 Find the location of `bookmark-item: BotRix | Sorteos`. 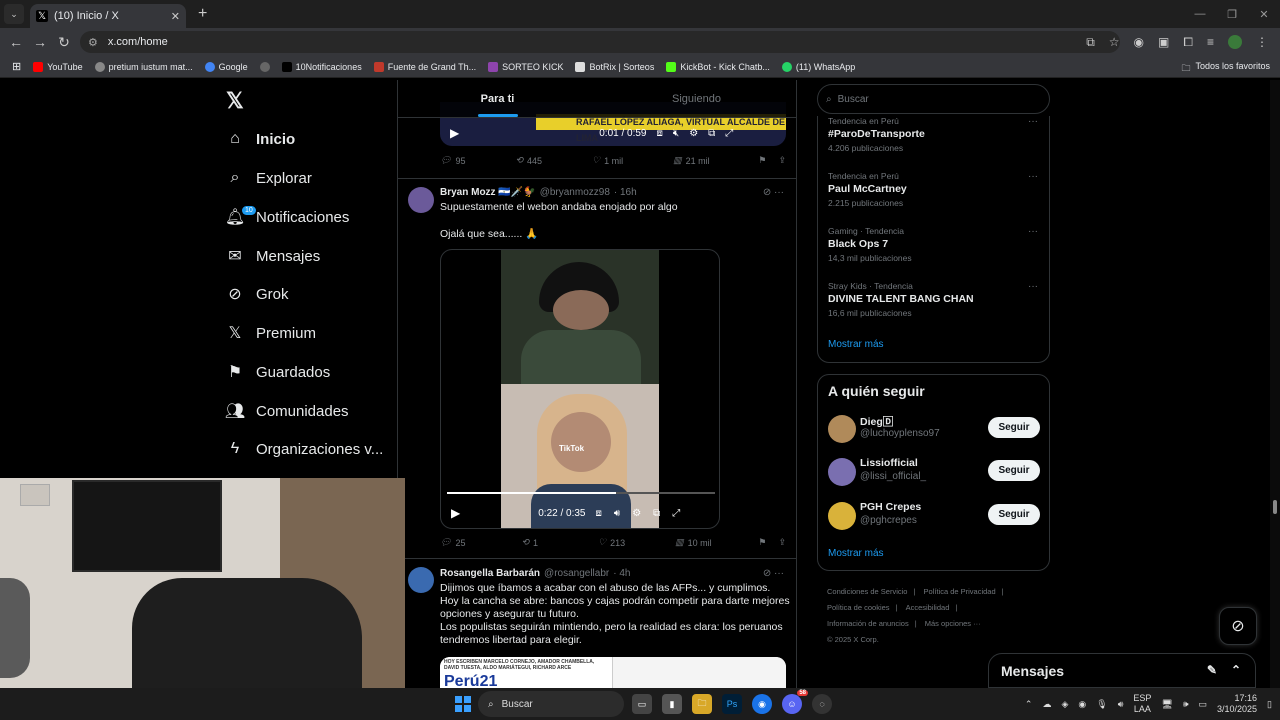

bookmark-item: BotRix | Sorteos is located at coordinates (614, 66).